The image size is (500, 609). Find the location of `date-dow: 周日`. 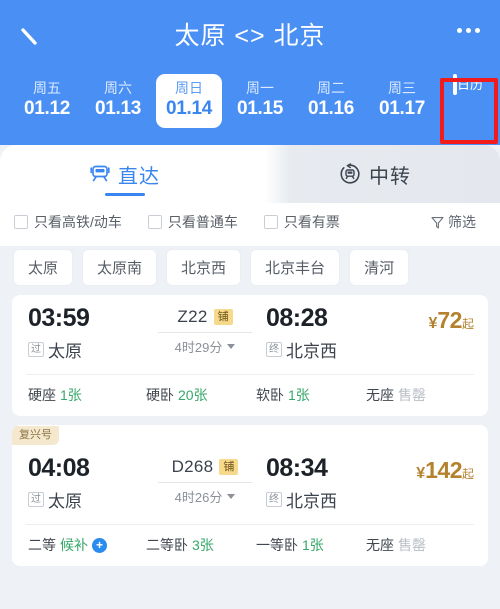

date-dow: 周日 is located at coordinates (189, 88).